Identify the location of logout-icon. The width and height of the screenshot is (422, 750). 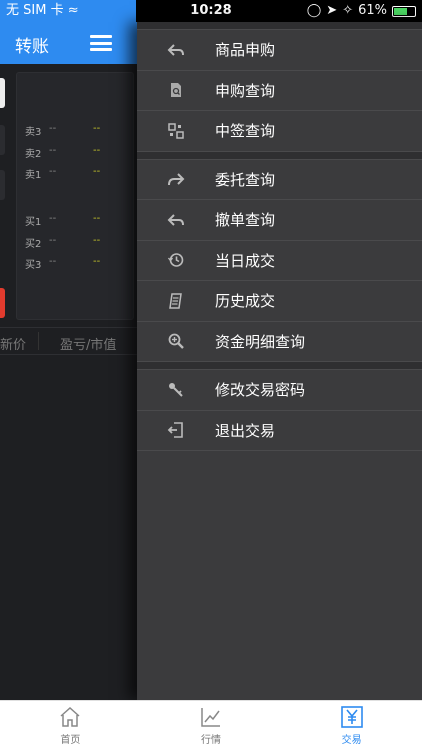
(176, 430).